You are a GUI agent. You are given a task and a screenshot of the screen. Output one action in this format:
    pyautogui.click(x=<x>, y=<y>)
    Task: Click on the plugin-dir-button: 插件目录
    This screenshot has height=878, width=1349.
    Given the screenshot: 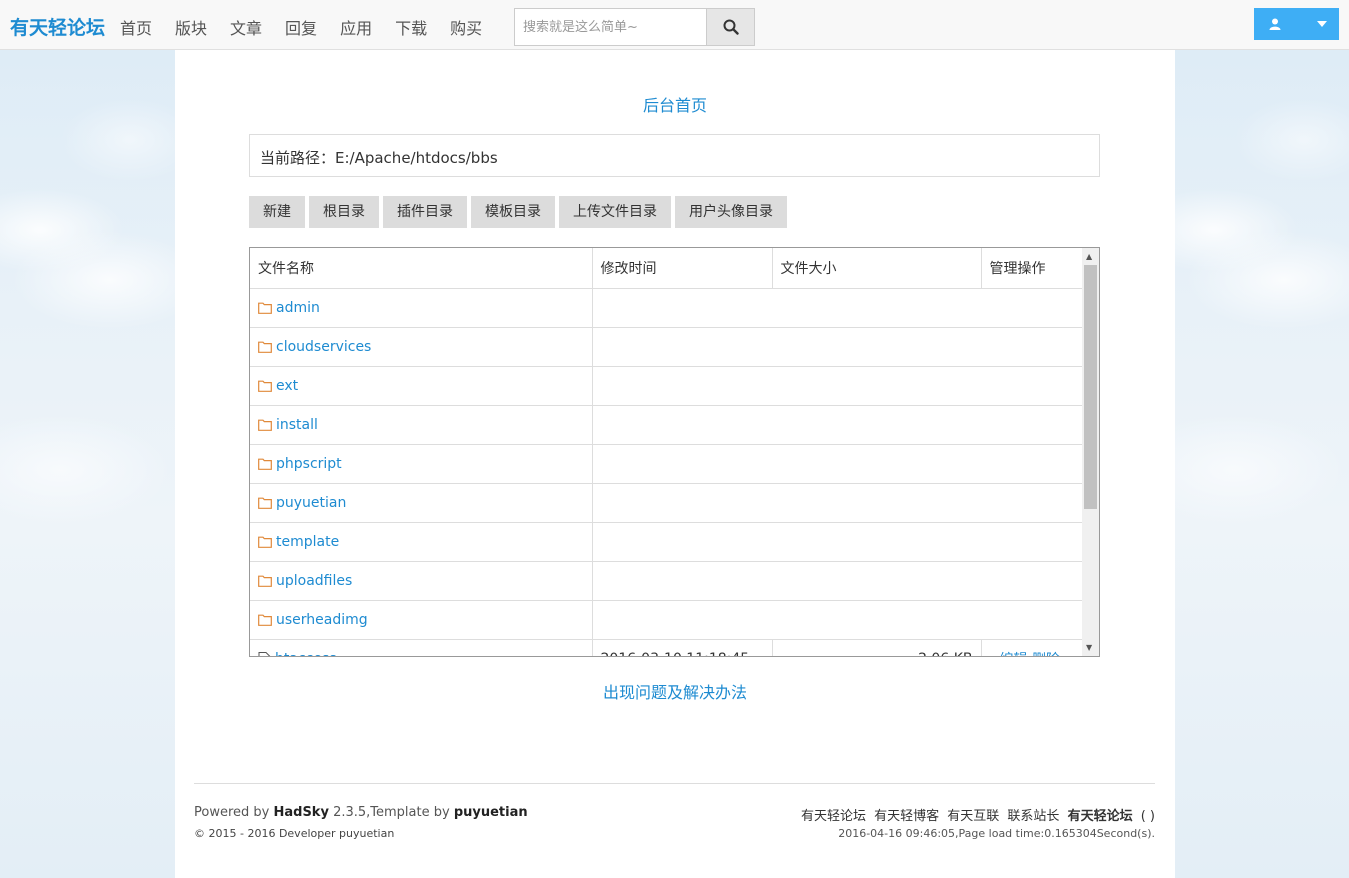 What is the action you would take?
    pyautogui.click(x=425, y=212)
    